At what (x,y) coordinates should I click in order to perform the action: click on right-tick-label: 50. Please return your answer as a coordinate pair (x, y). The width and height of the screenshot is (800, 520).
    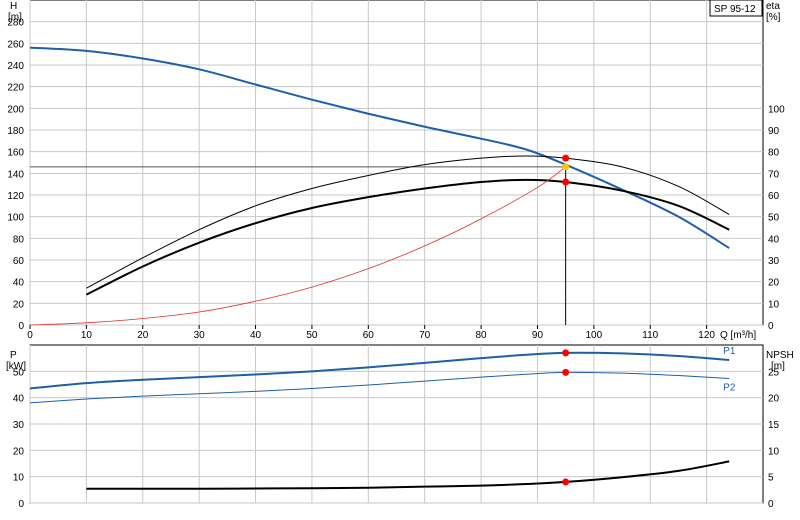
    Looking at the image, I should click on (774, 218).